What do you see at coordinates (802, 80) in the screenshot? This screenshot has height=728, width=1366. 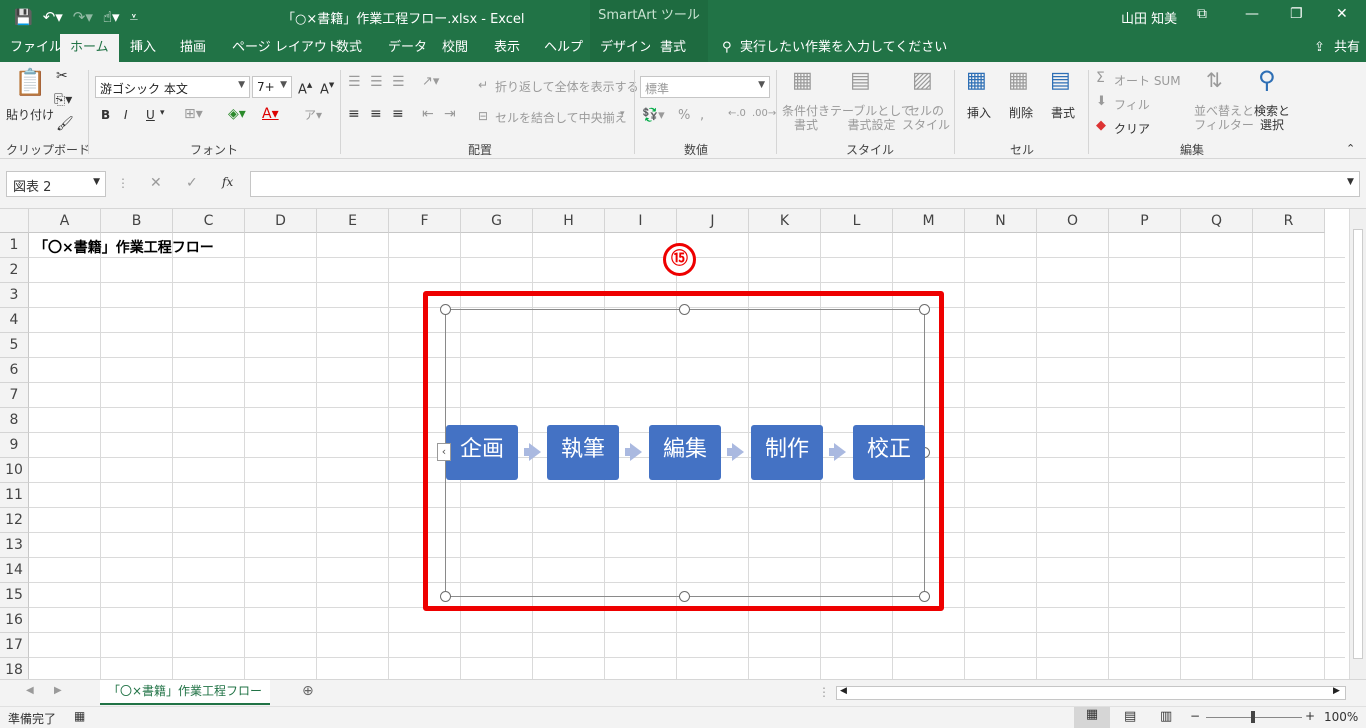 I see `conditional-format-icon: ▦` at bounding box center [802, 80].